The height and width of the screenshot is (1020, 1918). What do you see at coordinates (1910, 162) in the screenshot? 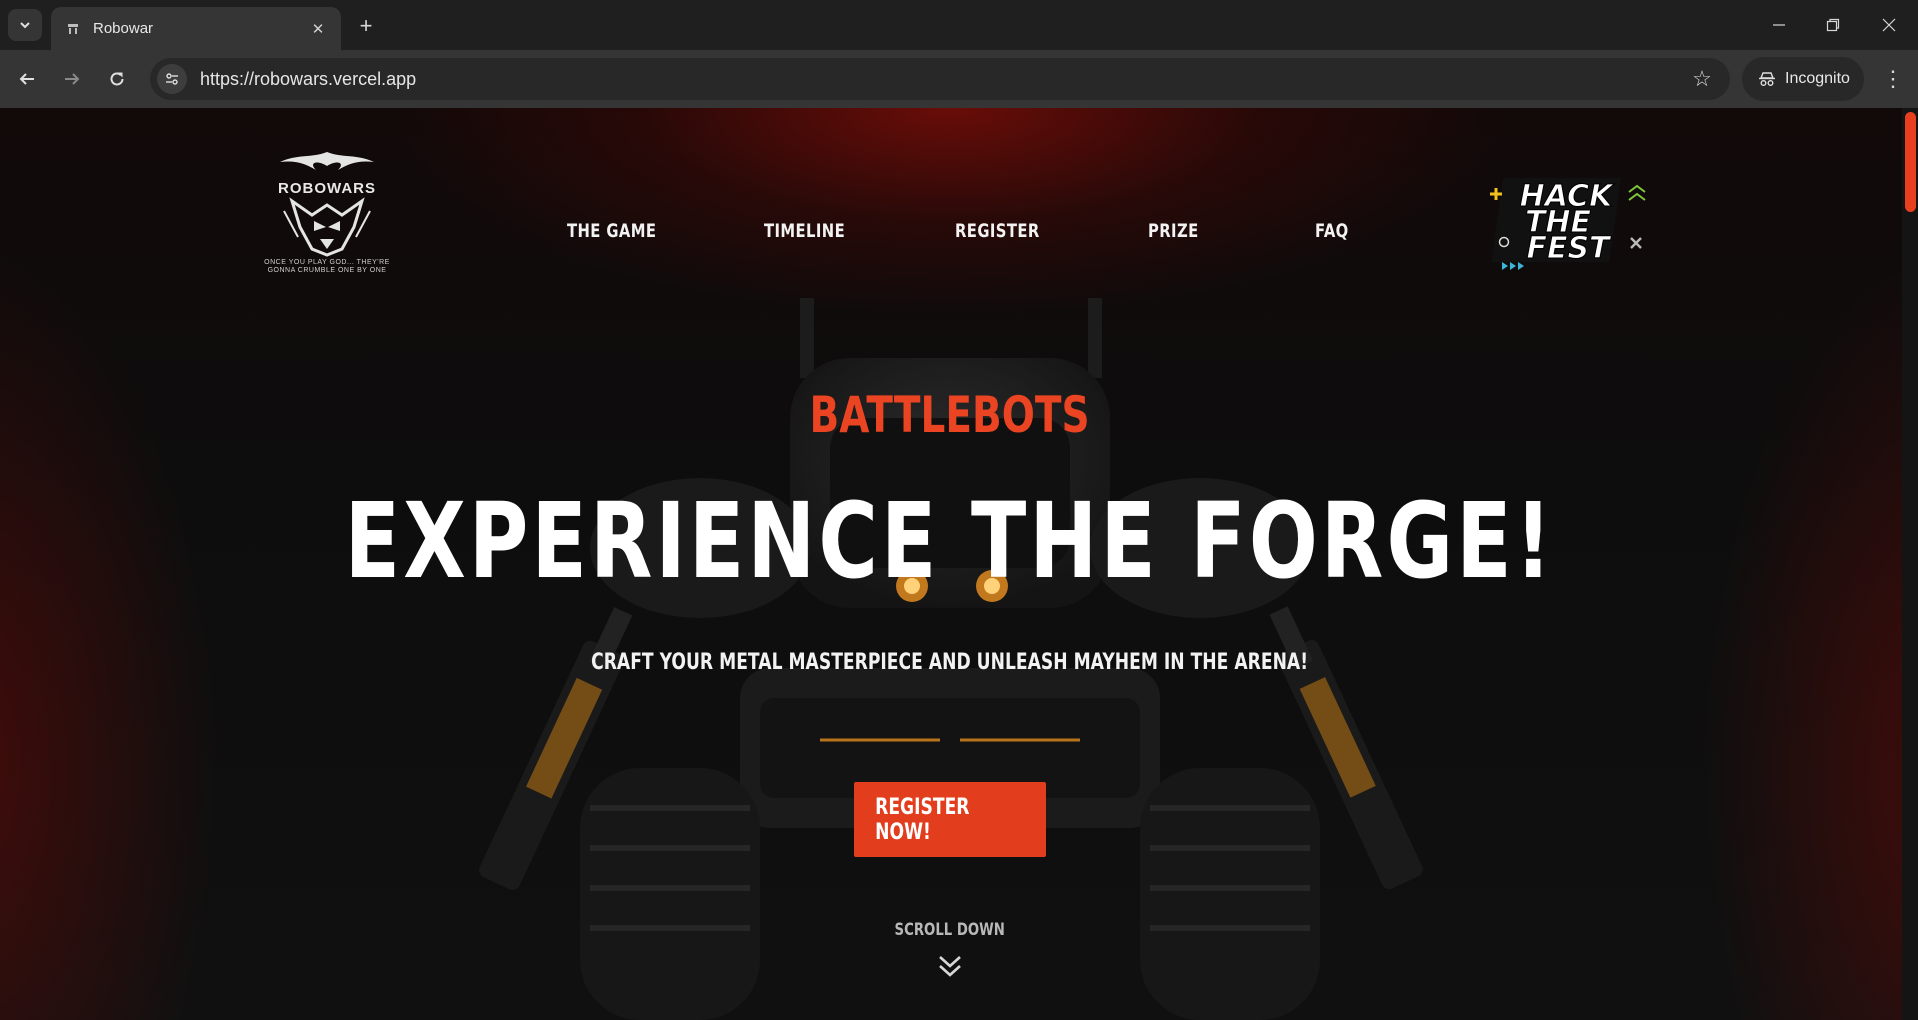
I see `scrollbar-thumb` at bounding box center [1910, 162].